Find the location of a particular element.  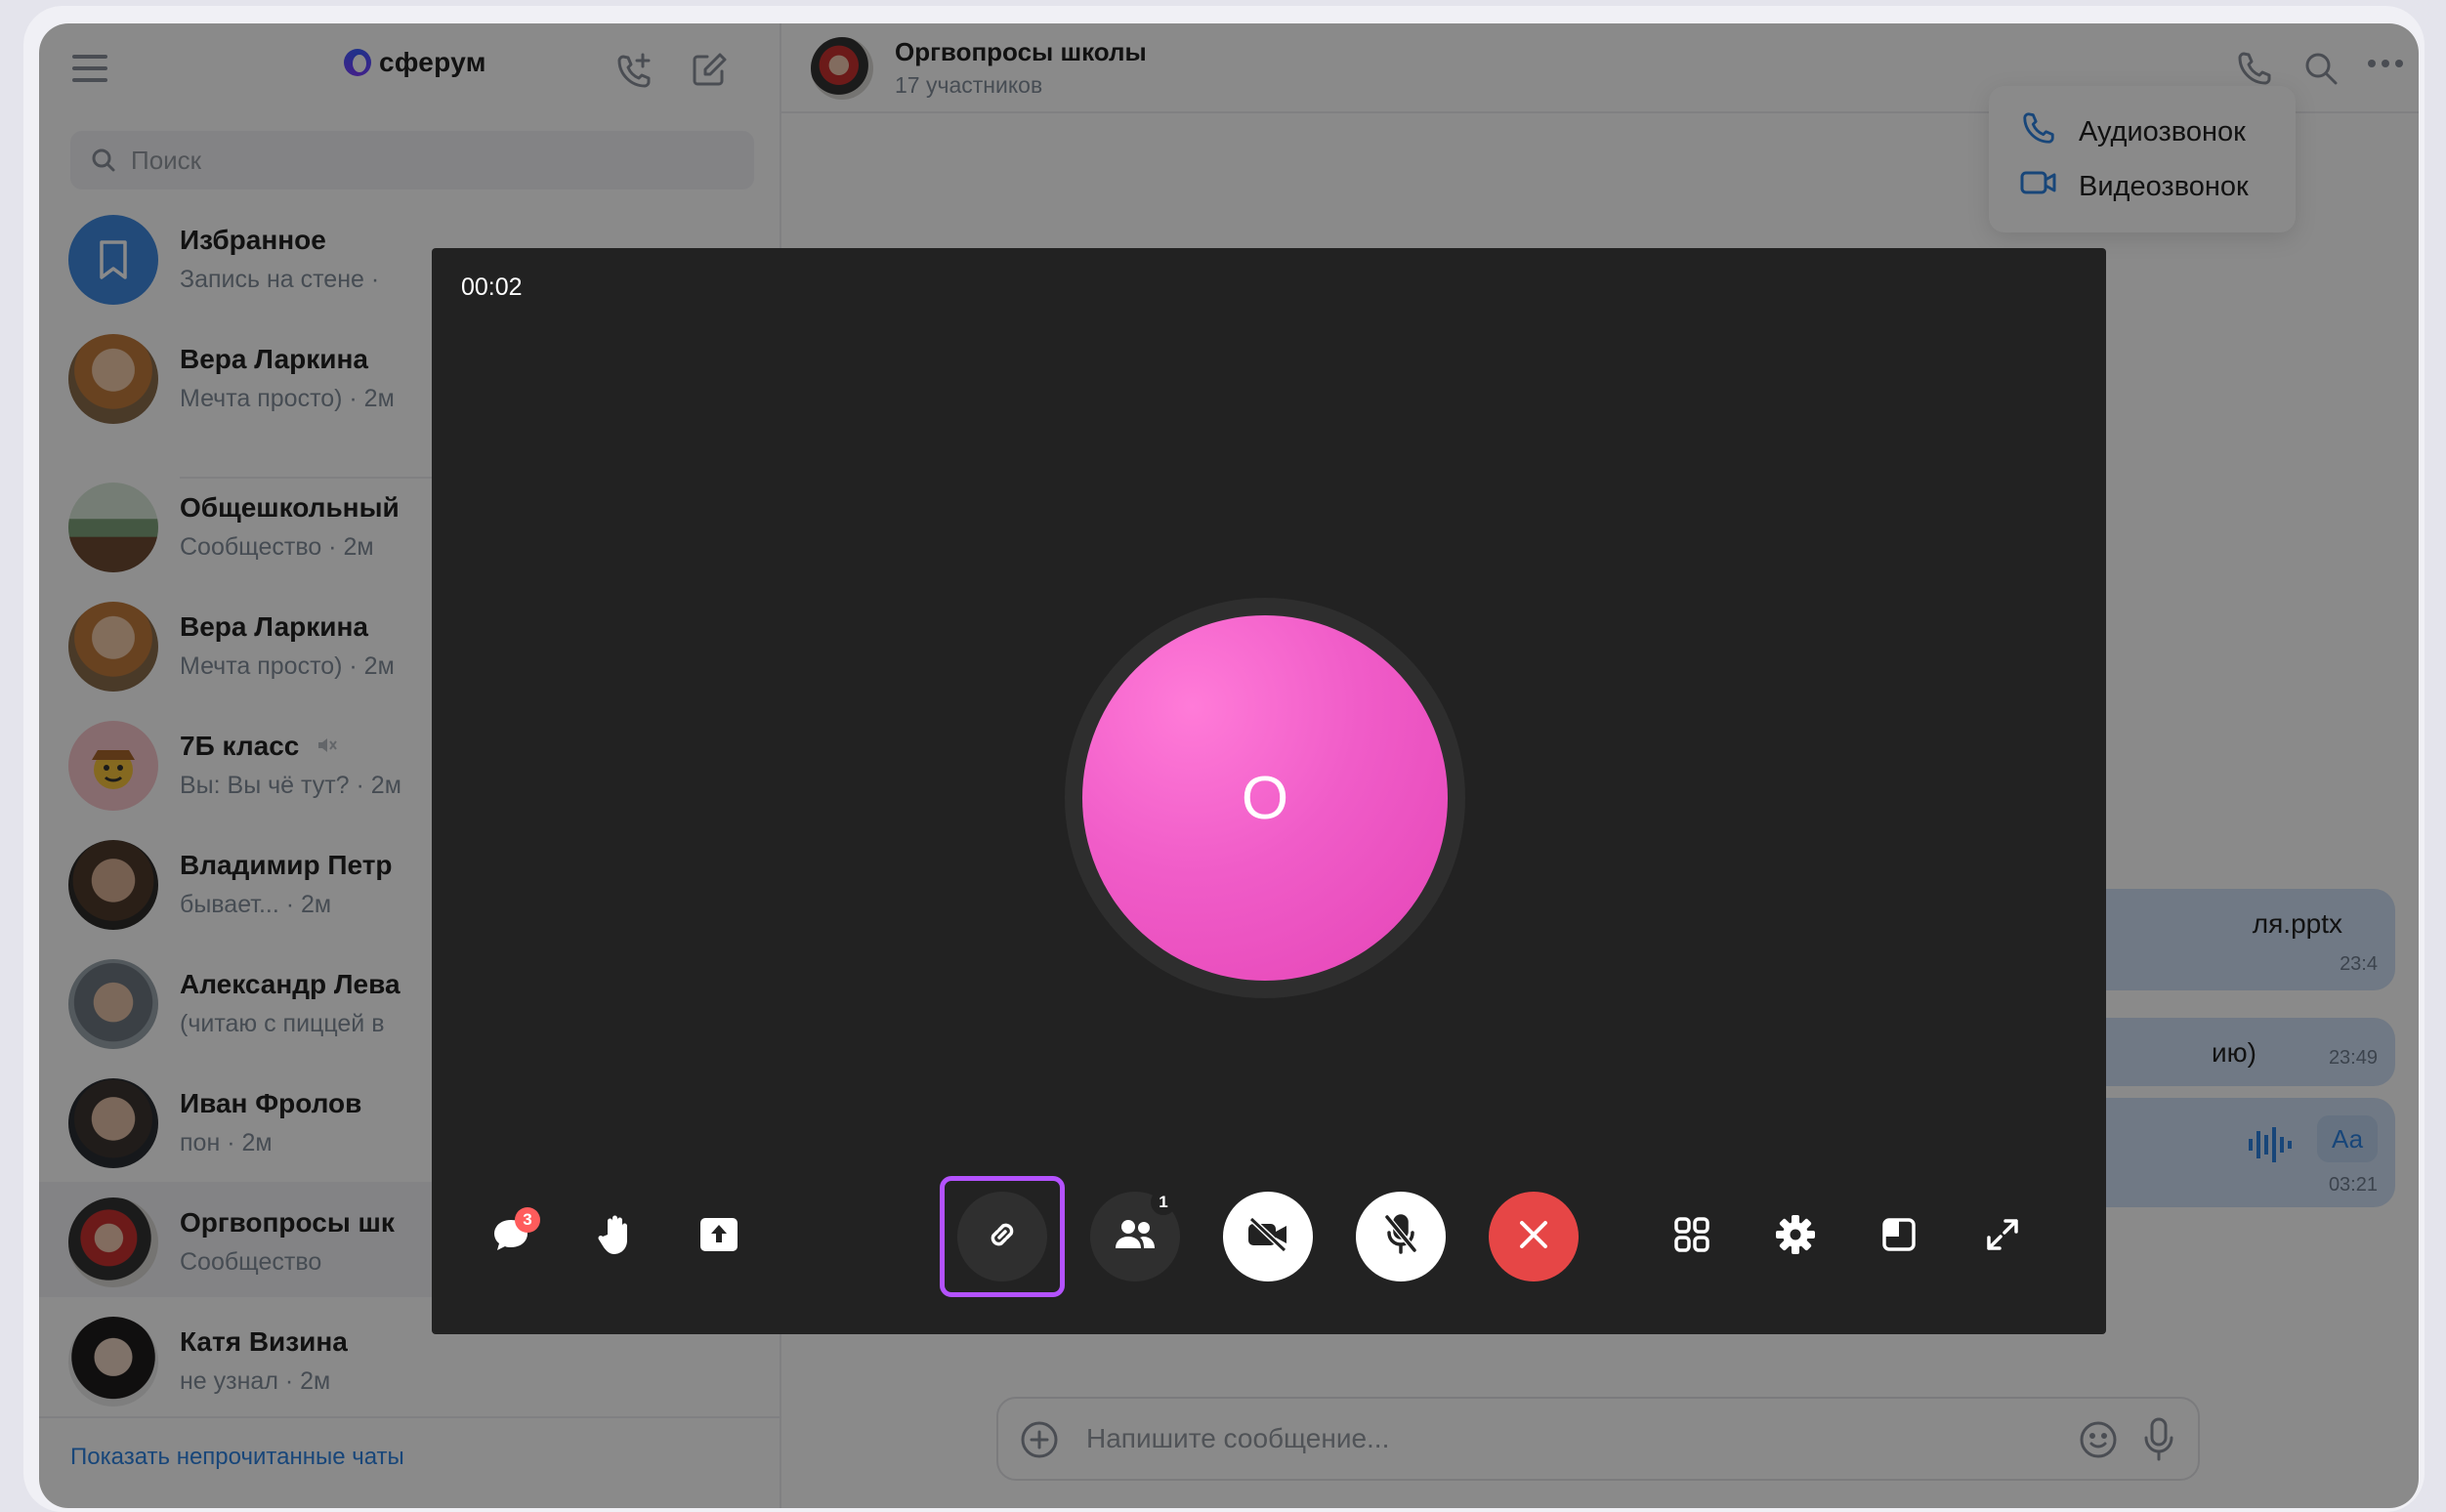

participants-badge: 1 is located at coordinates (1163, 1202).